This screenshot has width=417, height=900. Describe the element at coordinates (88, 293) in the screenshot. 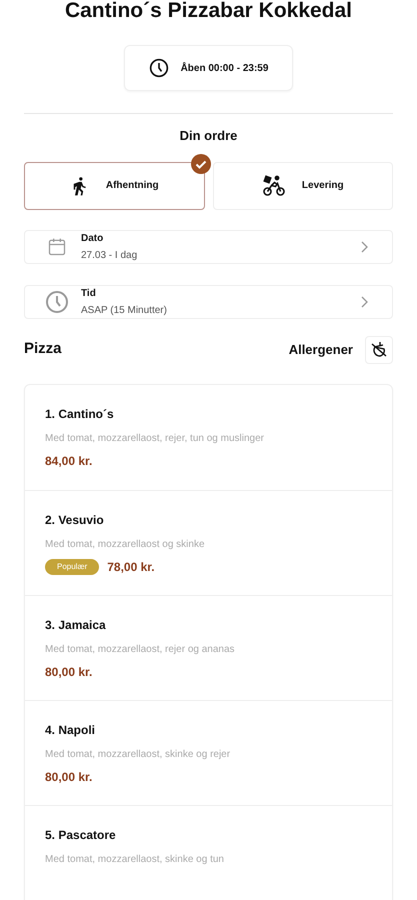

I see `picker-label: Tid` at that location.